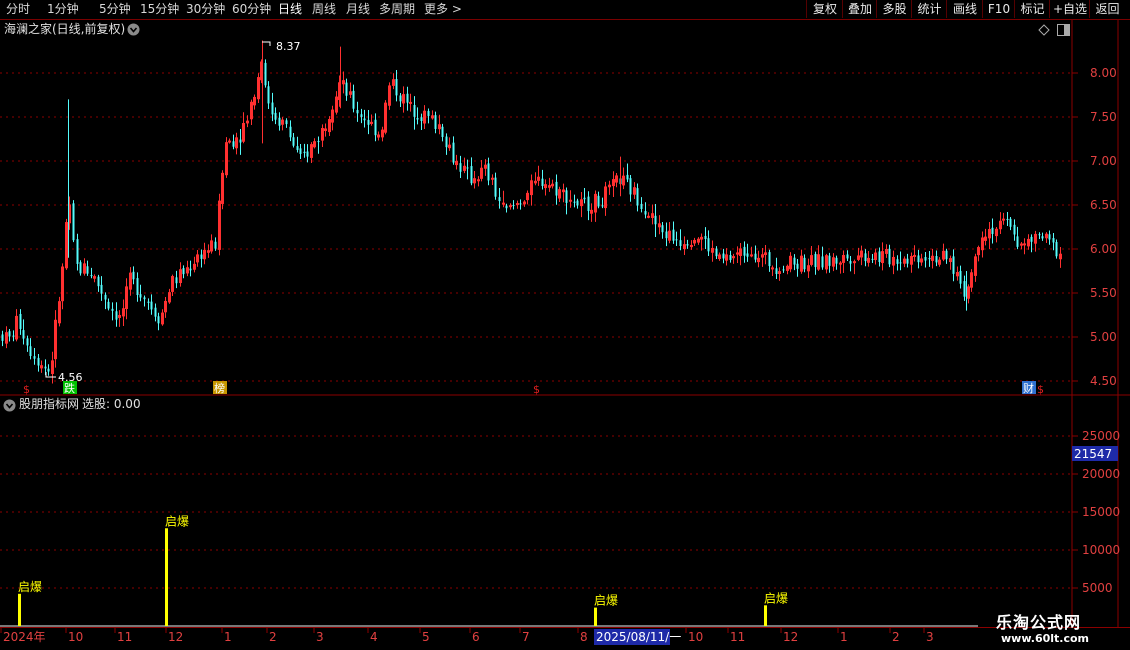 This screenshot has height=650, width=1130. Describe the element at coordinates (273, 637) in the screenshot. I see `time-tick-label: 2` at that location.